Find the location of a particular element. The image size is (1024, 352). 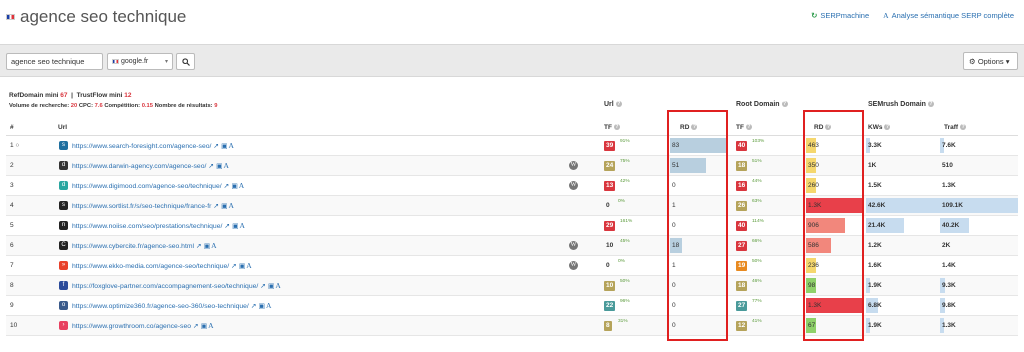

traff-cell: 2K is located at coordinates (979, 245).